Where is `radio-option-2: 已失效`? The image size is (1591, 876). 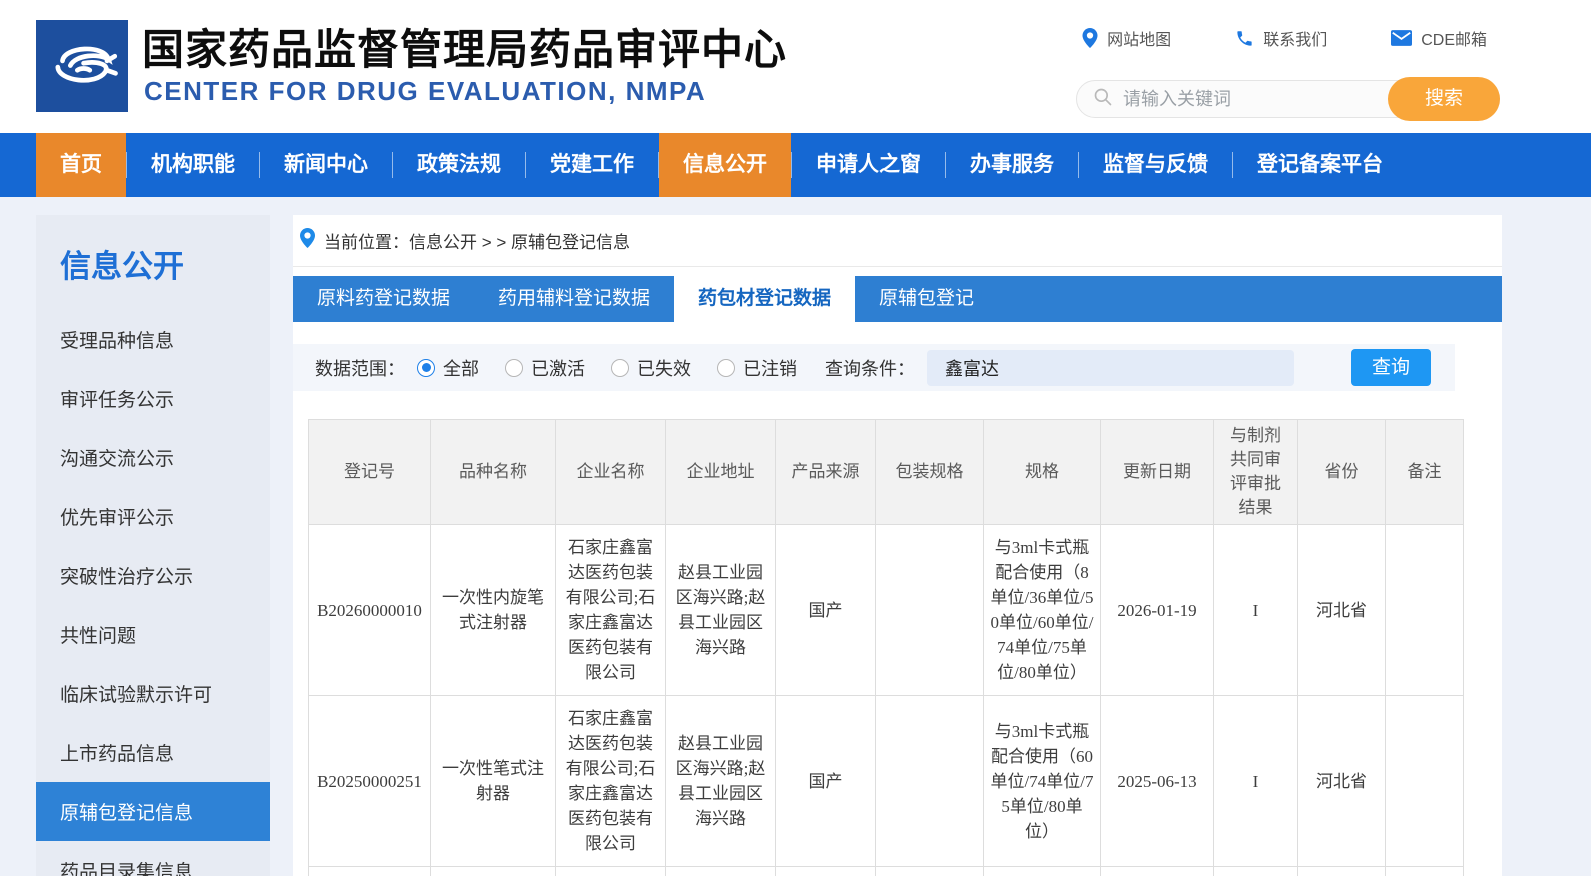 radio-option-2: 已失效 is located at coordinates (651, 368).